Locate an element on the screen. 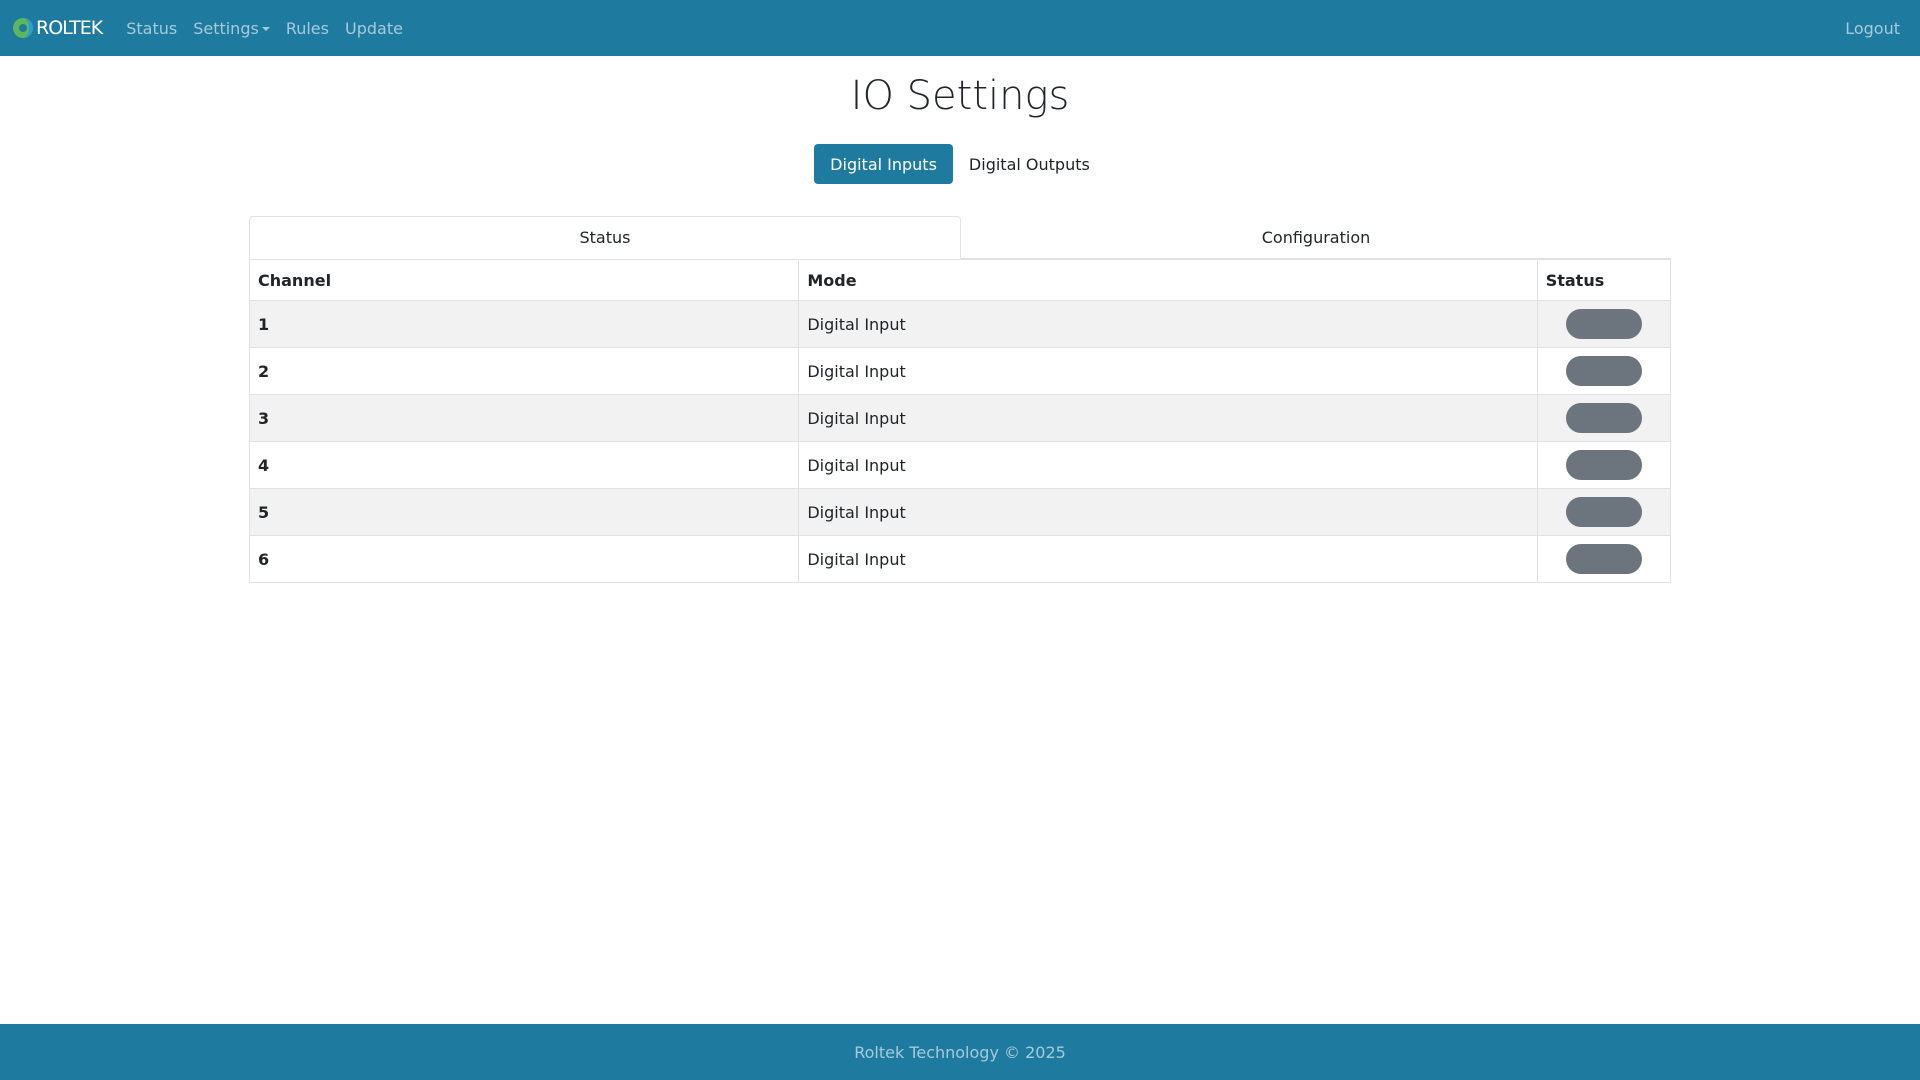 Image resolution: width=1920 pixels, height=1080 pixels. status-header: Status is located at coordinates (1604, 280).